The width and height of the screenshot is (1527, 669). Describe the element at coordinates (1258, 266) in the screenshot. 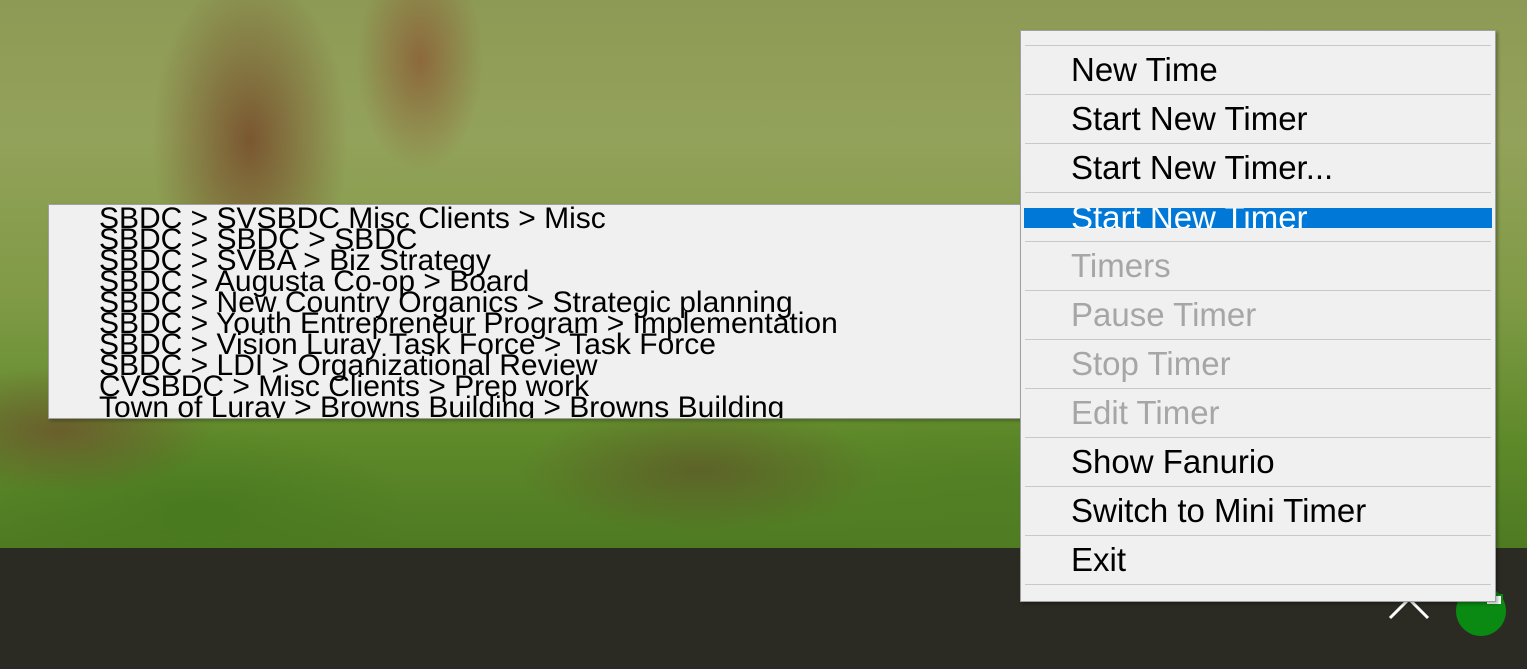

I see `menu-item-timers: Timers` at that location.